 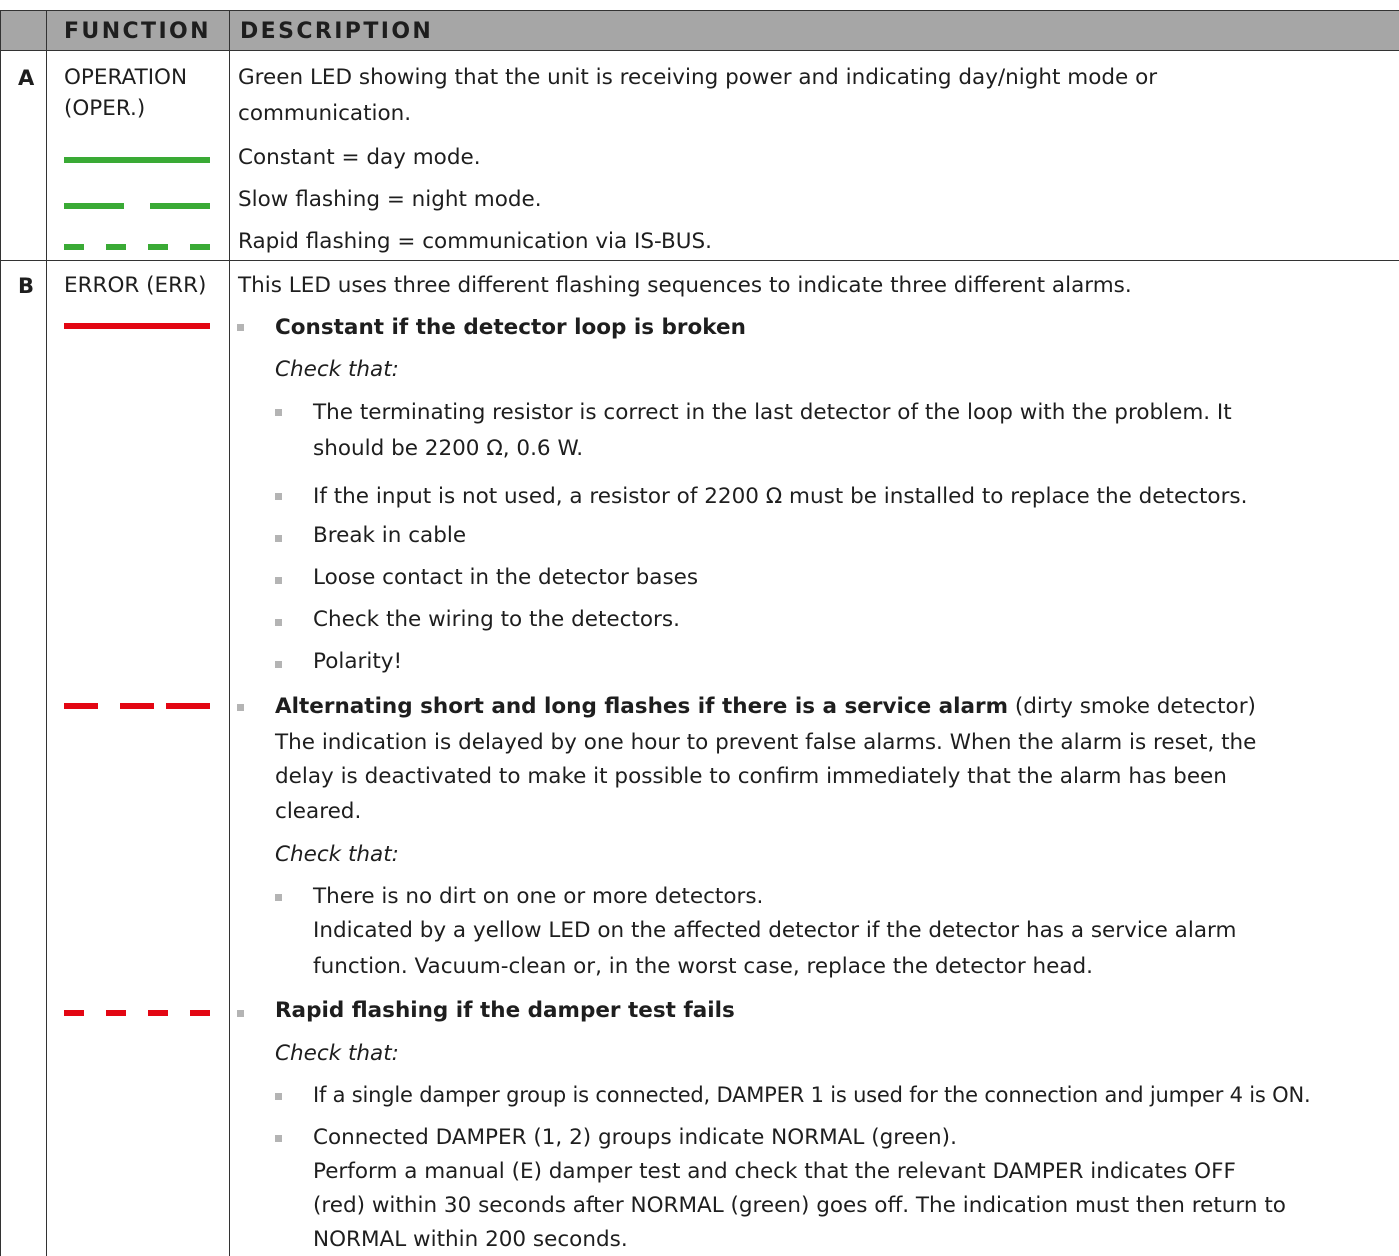 I want to click on alarm3-check: Check that:, so click(x=337, y=1053).